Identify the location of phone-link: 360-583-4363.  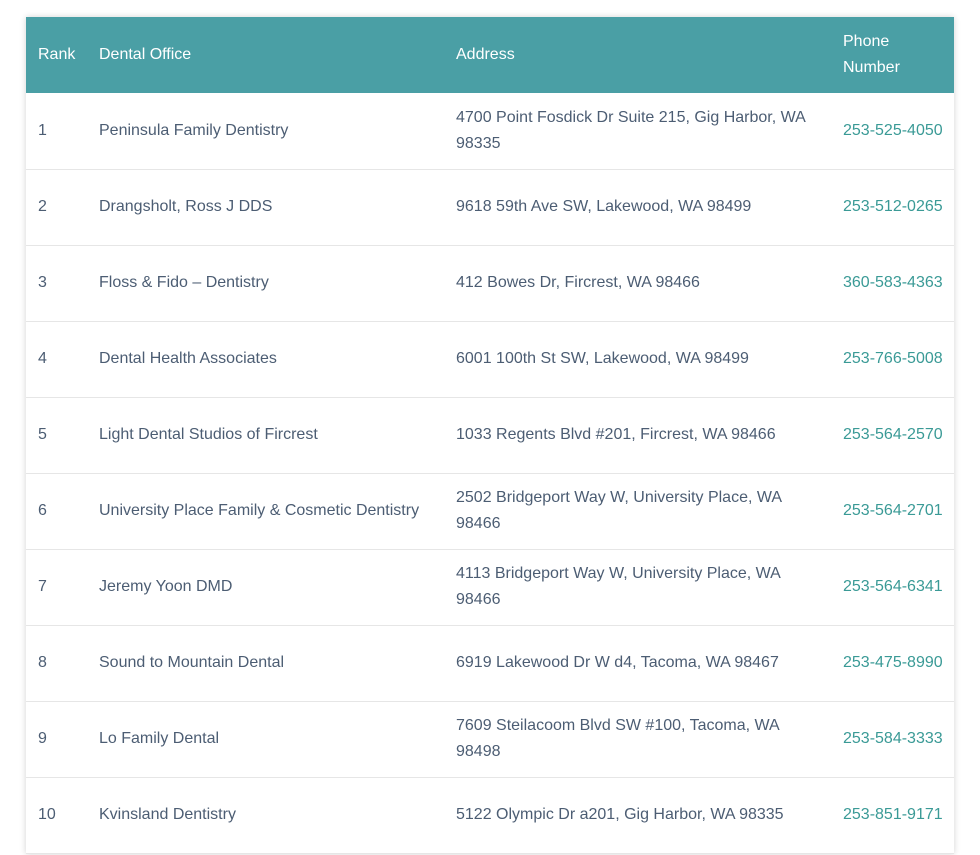
(893, 282).